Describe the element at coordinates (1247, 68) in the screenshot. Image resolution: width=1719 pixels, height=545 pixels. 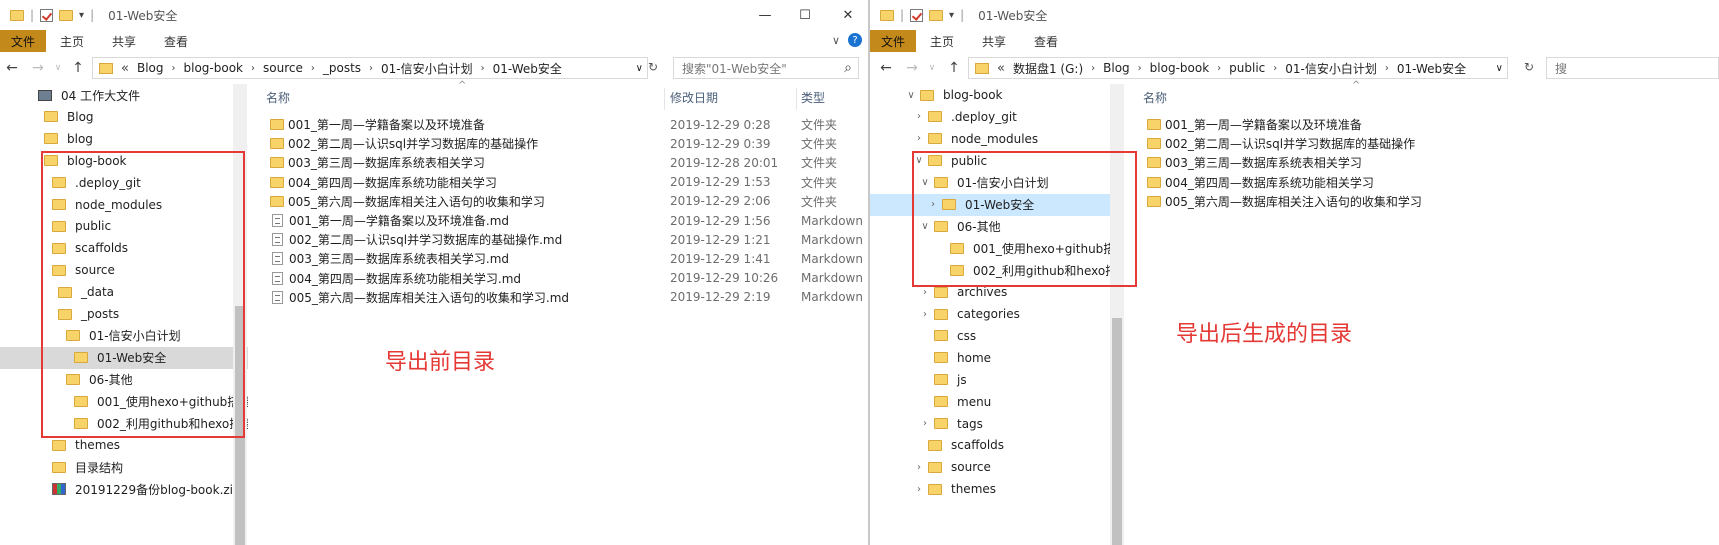
I see `breadcrumb-item: public` at that location.